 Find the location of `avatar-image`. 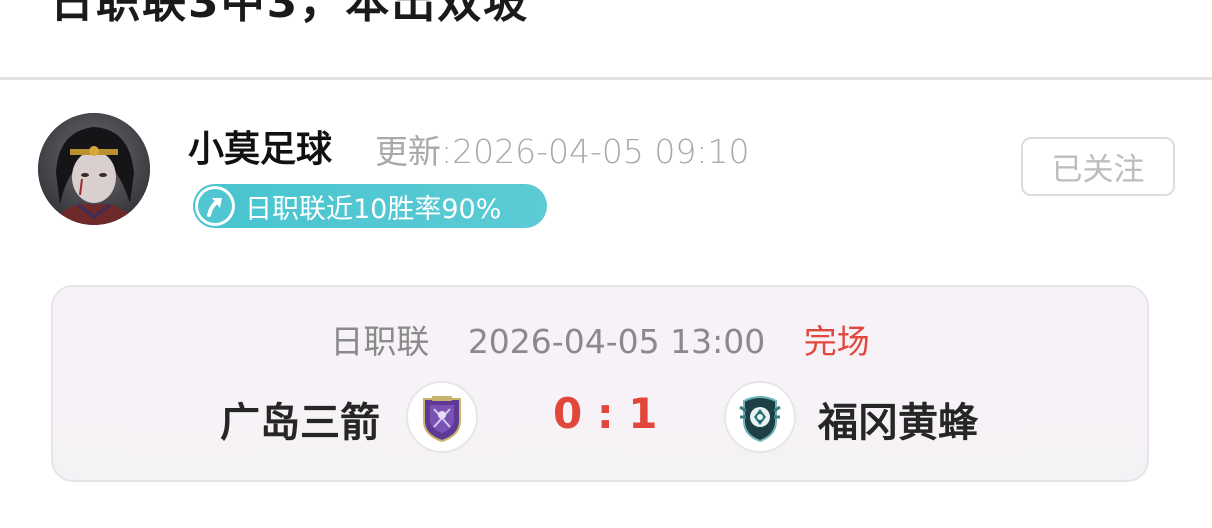

avatar-image is located at coordinates (94, 169).